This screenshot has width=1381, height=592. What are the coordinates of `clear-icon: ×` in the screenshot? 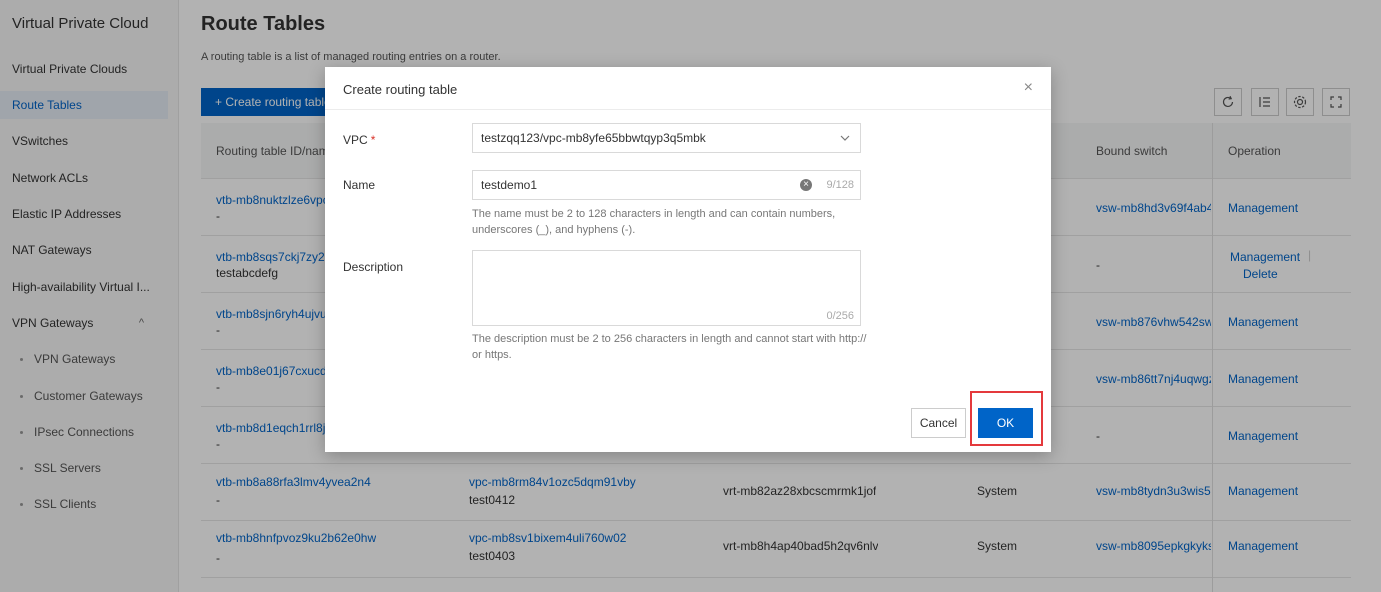 It's located at (806, 185).